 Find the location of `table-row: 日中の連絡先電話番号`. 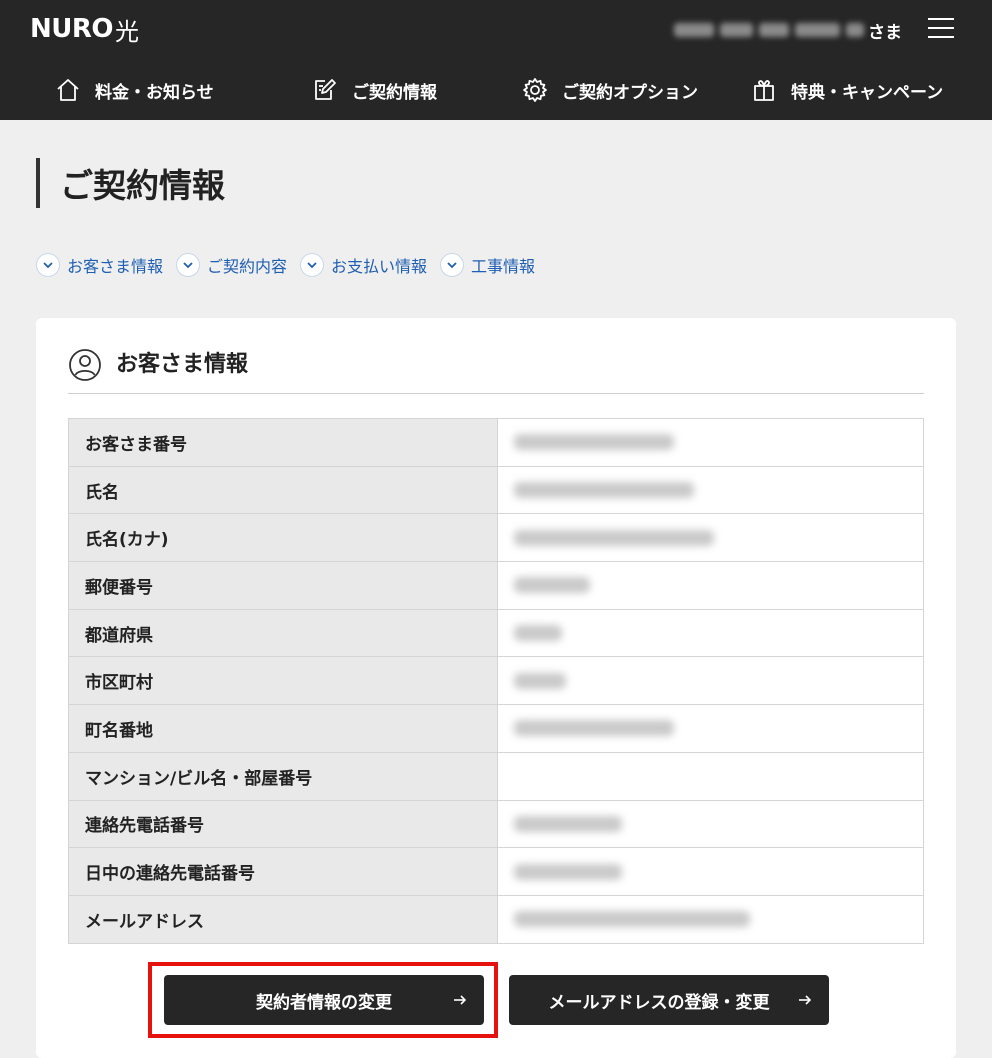

table-row: 日中の連絡先電話番号 is located at coordinates (496, 871).